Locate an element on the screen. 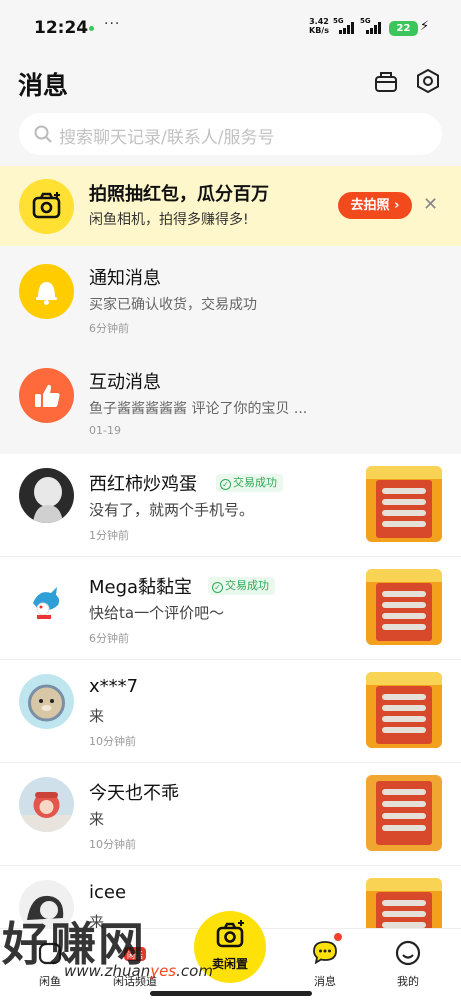  promo-subtitle: 闲鱼相机，拍得多赚得多! is located at coordinates (169, 220).